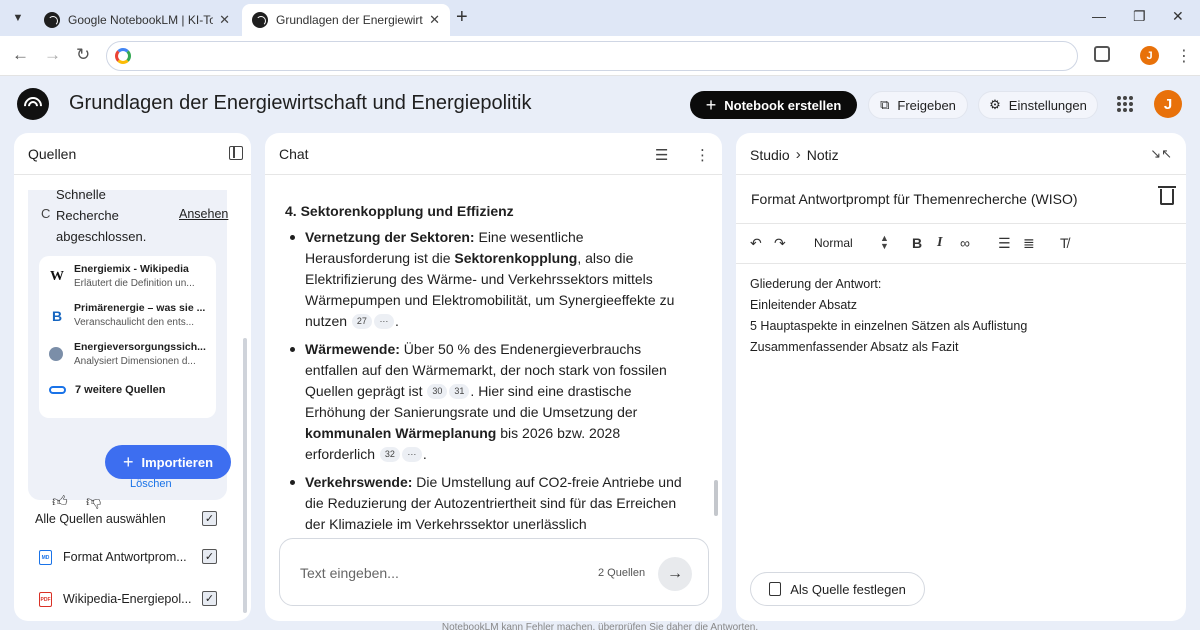  What do you see at coordinates (60, 502) in the screenshot?
I see `thumbs-up-icon: 👍︎` at bounding box center [60, 502].